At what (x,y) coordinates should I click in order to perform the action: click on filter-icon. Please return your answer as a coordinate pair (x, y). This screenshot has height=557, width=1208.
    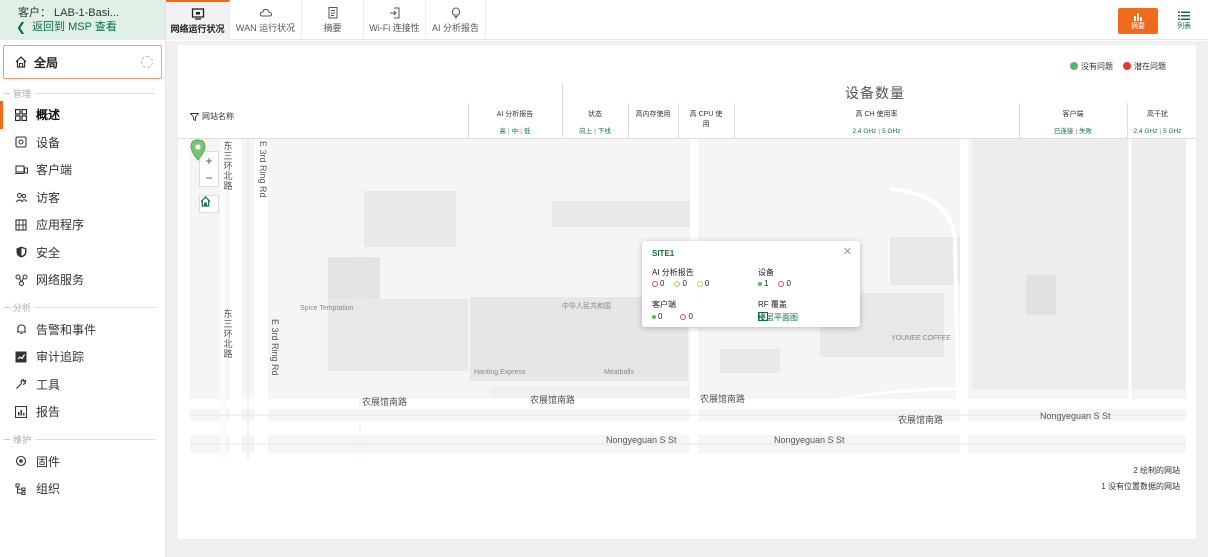
    Looking at the image, I should click on (194, 116).